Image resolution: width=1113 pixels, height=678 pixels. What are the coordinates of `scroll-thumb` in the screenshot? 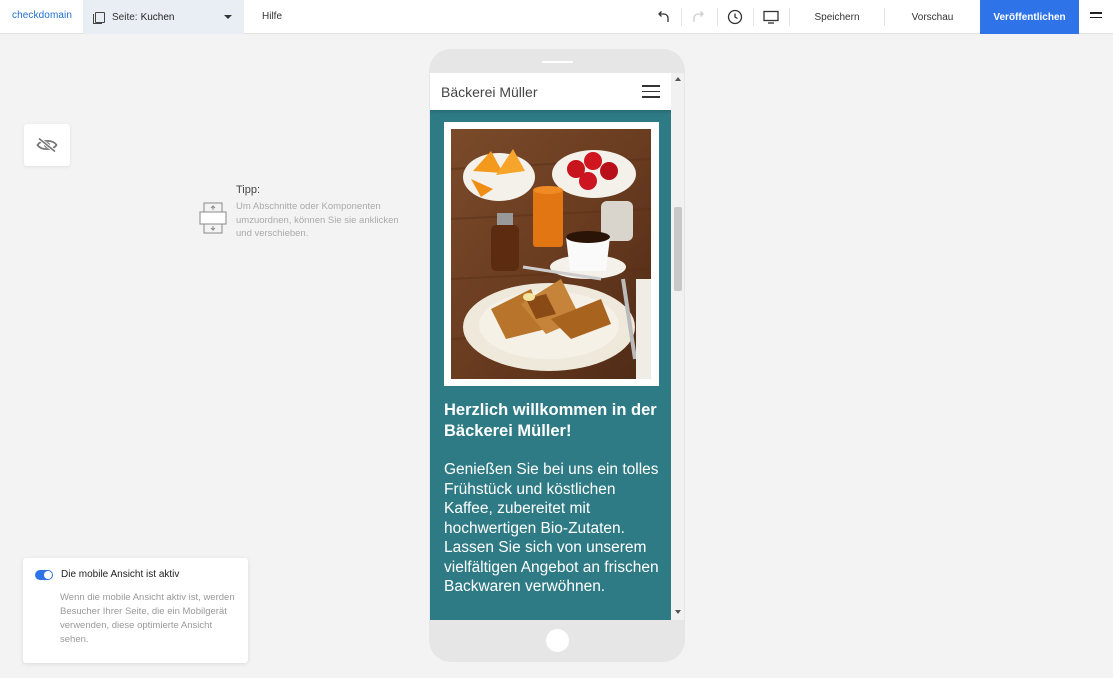 It's located at (678, 249).